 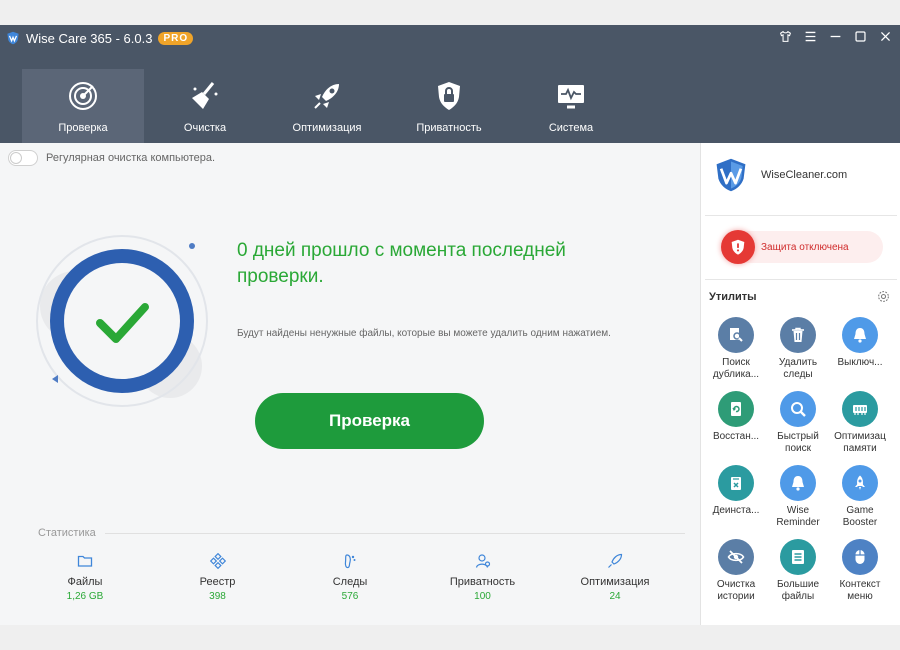 I want to click on broom-icon, so click(x=205, y=95).